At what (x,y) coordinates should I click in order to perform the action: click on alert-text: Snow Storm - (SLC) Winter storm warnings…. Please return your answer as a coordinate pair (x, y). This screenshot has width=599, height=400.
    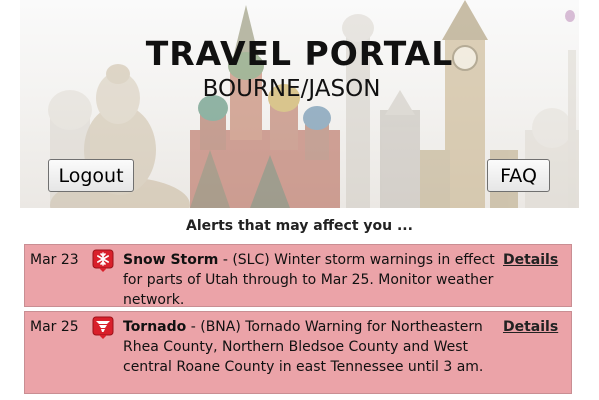
    Looking at the image, I should click on (312, 280).